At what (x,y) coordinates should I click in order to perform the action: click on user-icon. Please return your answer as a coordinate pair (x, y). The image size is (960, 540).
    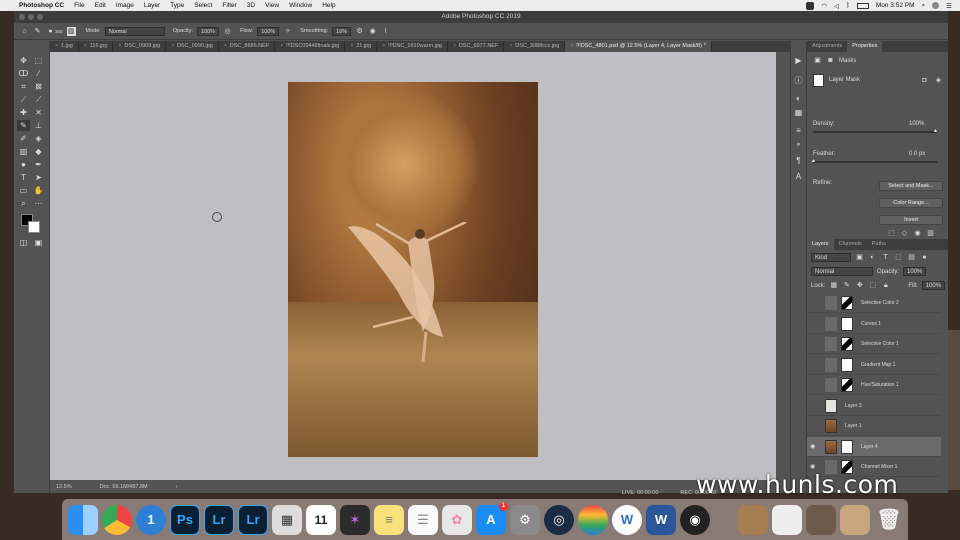
    Looking at the image, I should click on (936, 5).